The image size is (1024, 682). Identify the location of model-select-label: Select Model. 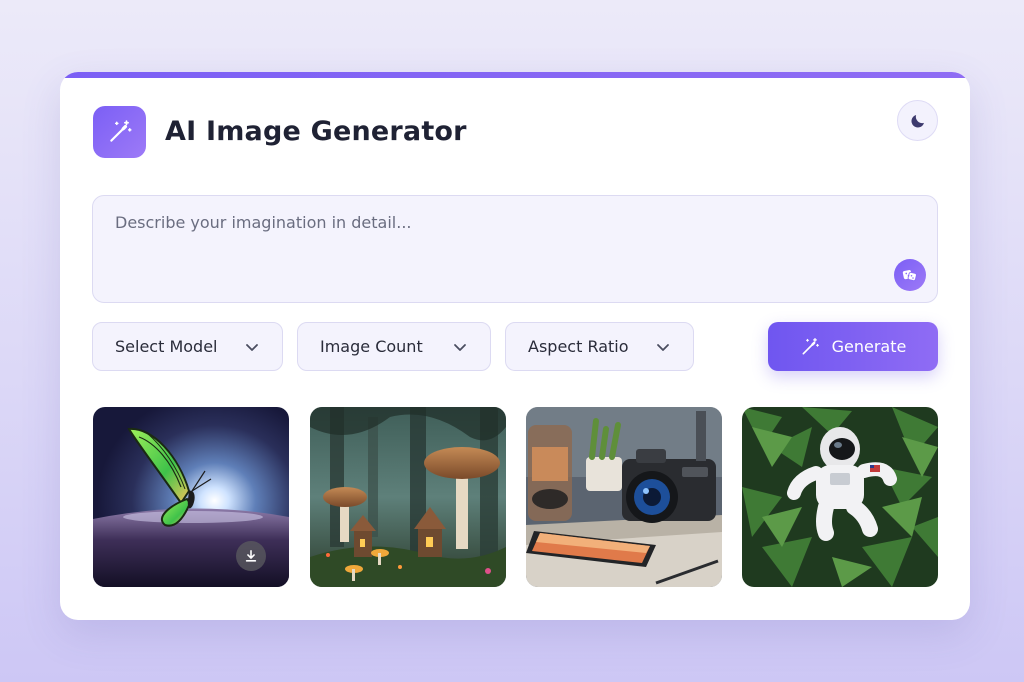
(166, 346).